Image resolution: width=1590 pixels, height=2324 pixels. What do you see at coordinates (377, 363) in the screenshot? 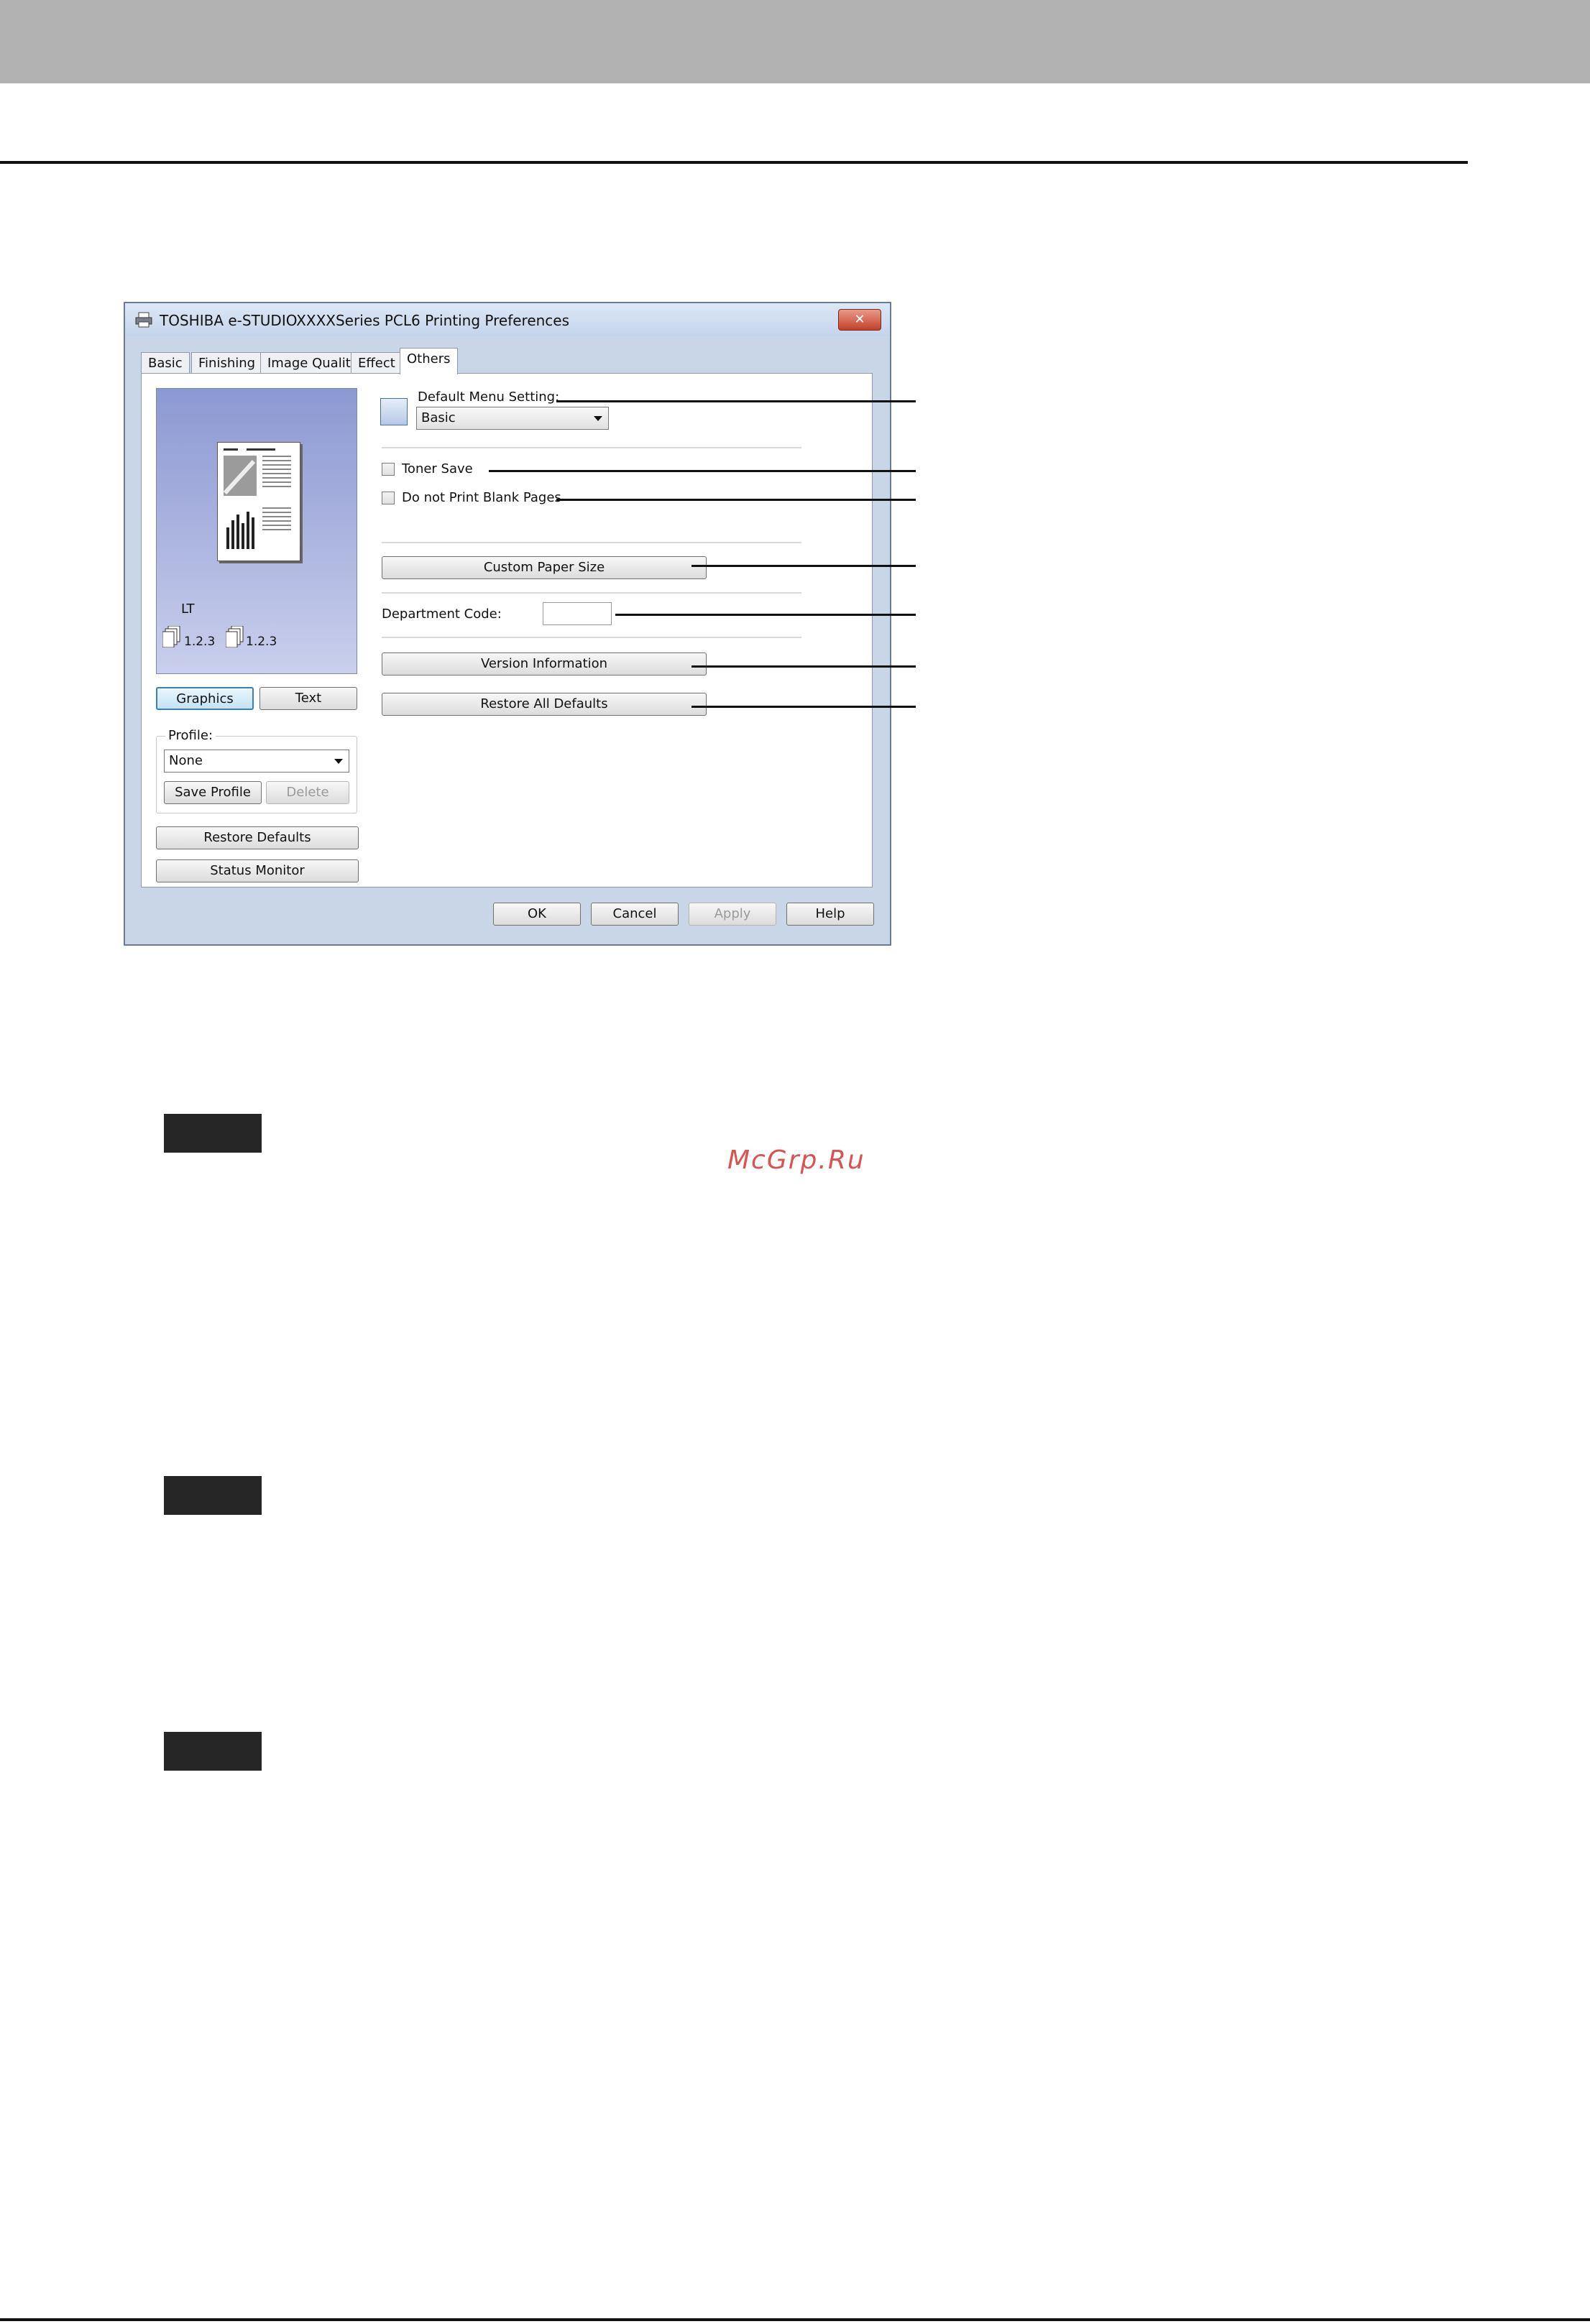
I see `tab-effect: Effect` at bounding box center [377, 363].